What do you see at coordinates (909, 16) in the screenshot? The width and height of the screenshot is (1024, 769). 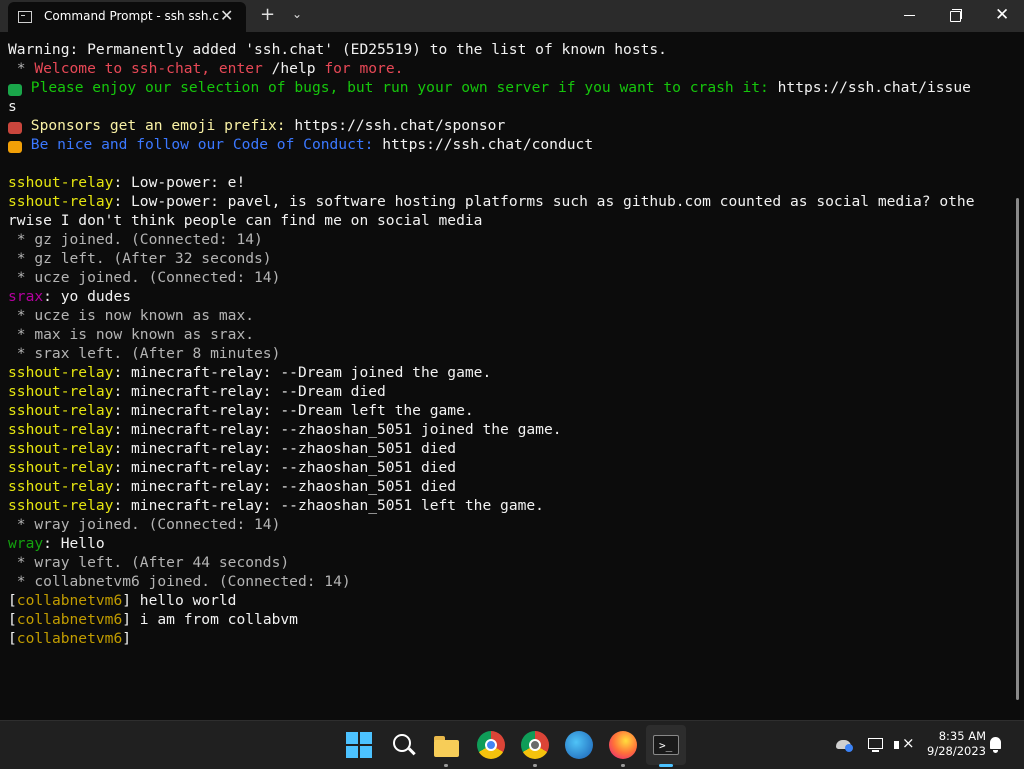 I see `minimize-button` at bounding box center [909, 16].